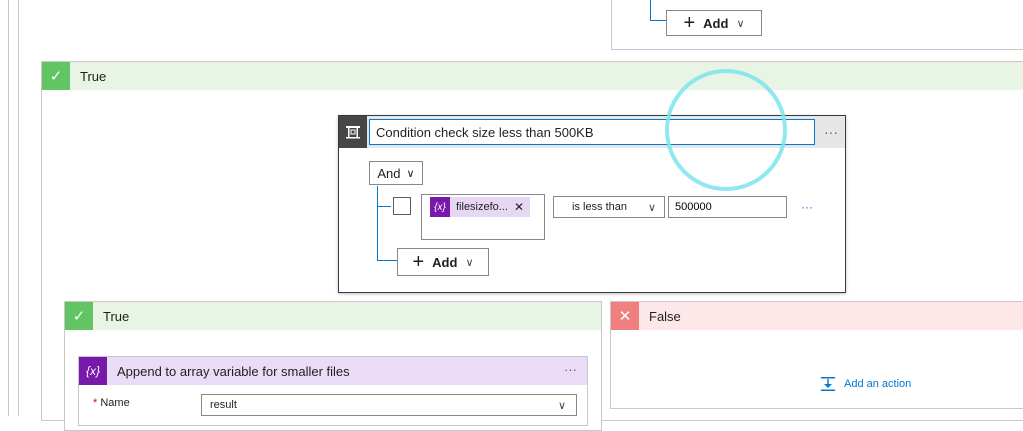  What do you see at coordinates (223, 405) in the screenshot?
I see `name-select-value: result` at bounding box center [223, 405].